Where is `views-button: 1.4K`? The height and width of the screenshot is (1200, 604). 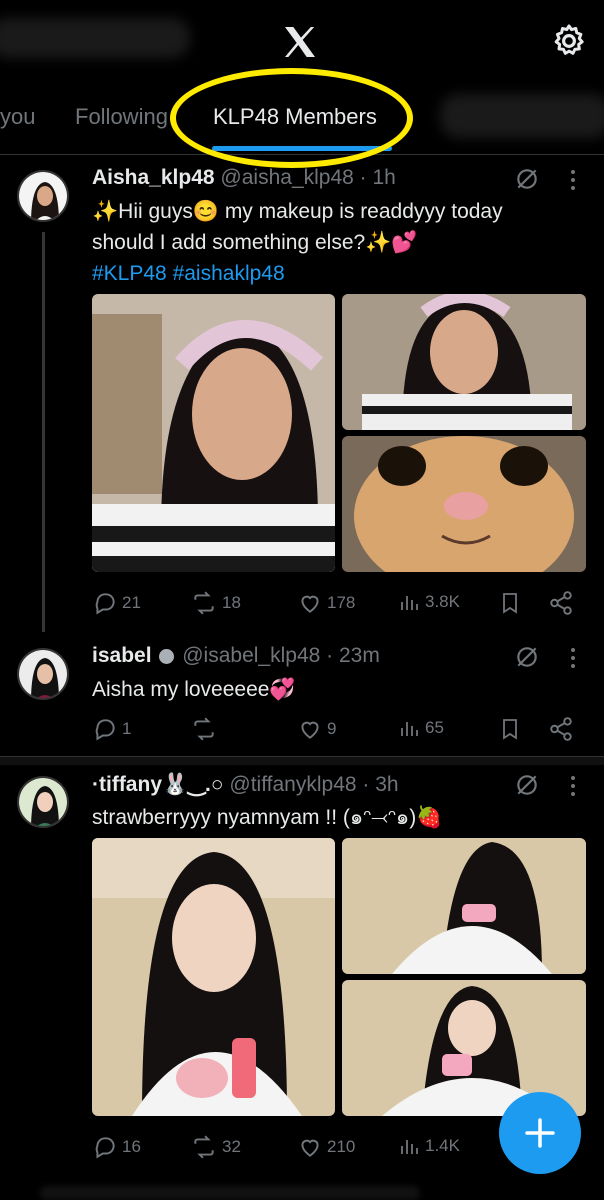
views-button: 1.4K is located at coordinates (428, 1146).